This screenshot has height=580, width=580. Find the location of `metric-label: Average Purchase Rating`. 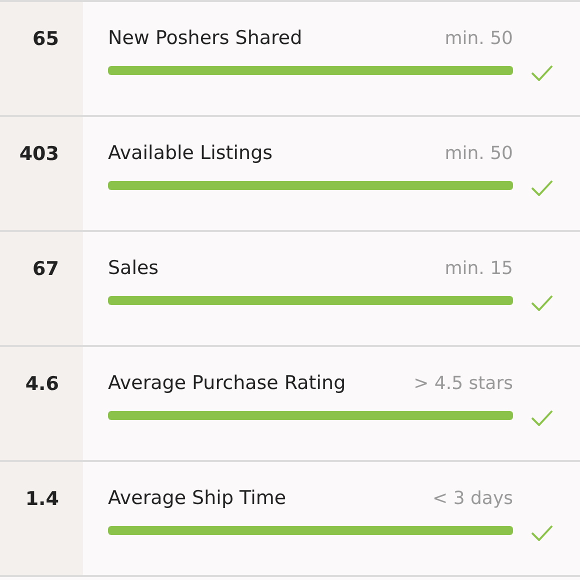

metric-label: Average Purchase Rating is located at coordinates (227, 383).